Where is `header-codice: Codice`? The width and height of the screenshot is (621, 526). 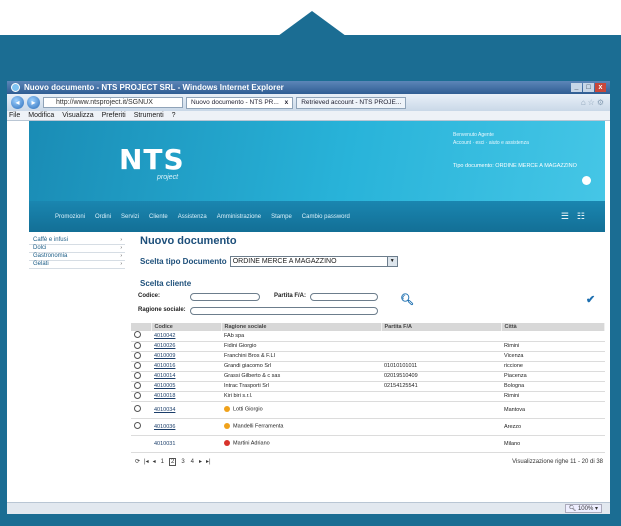
header-codice: Codice is located at coordinates (186, 327).